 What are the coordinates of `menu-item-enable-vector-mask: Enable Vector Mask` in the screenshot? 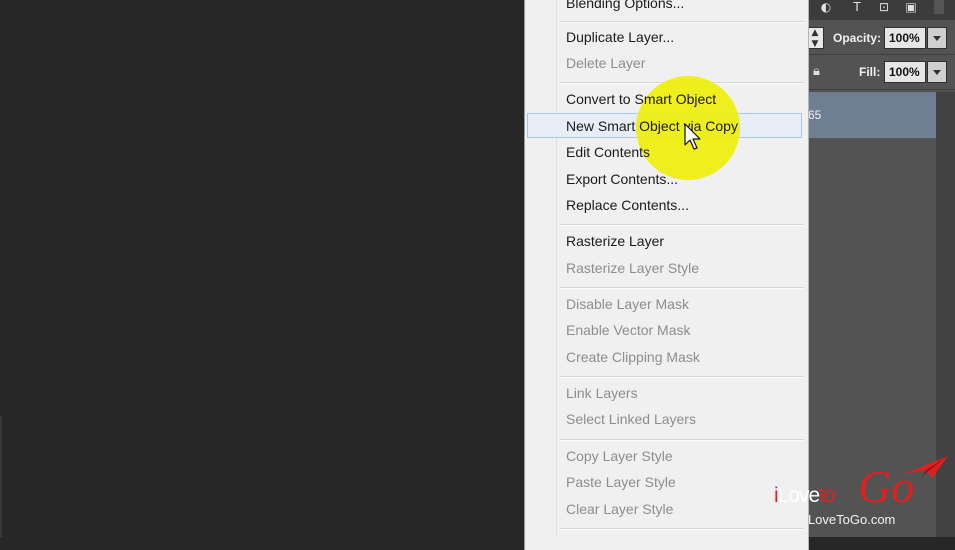 It's located at (628, 330).